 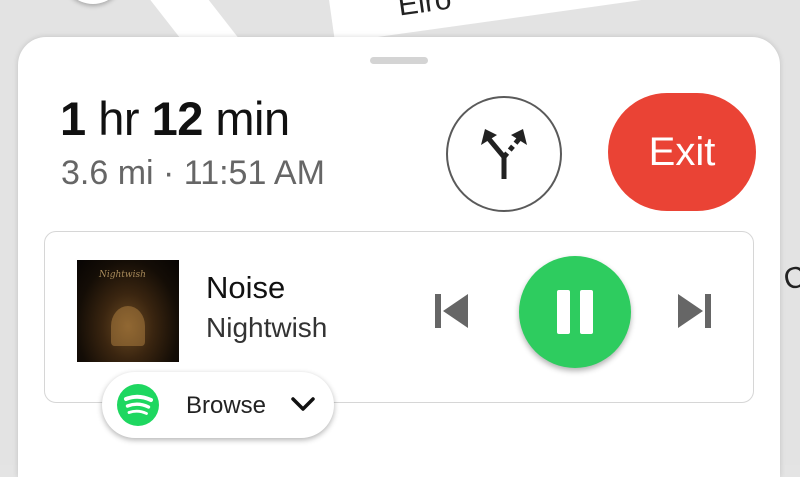 What do you see at coordinates (303, 404) in the screenshot?
I see `chevron-down-icon` at bounding box center [303, 404].